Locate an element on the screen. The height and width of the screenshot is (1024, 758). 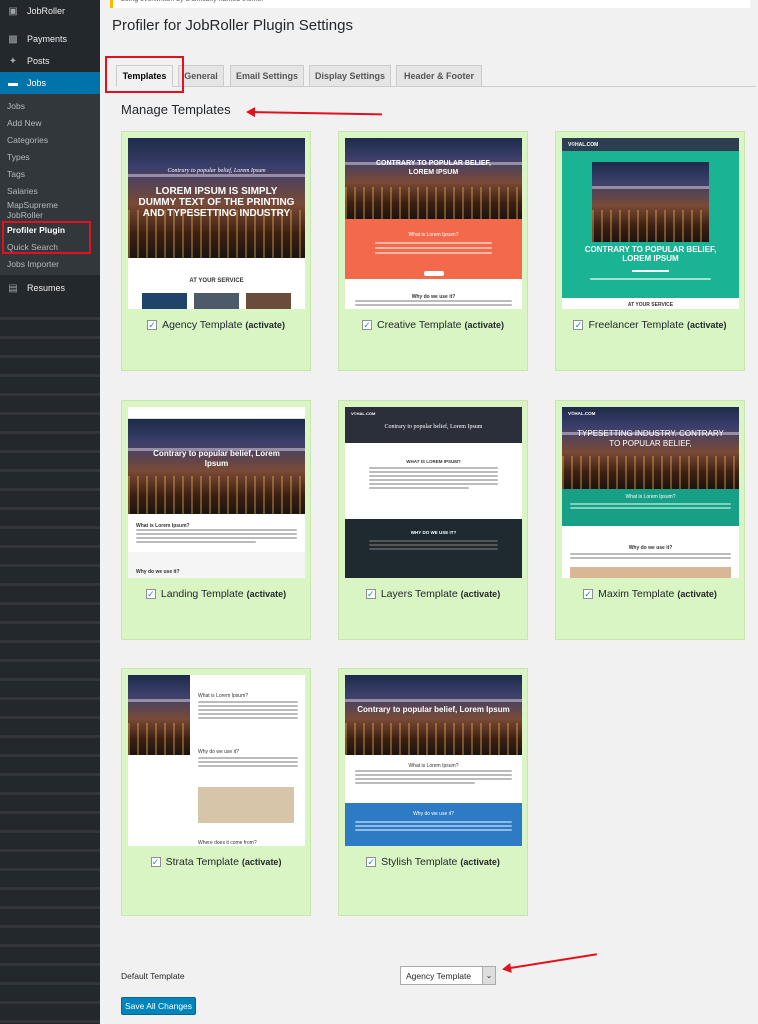
arrow-annotation-select is located at coordinates (550, 961).